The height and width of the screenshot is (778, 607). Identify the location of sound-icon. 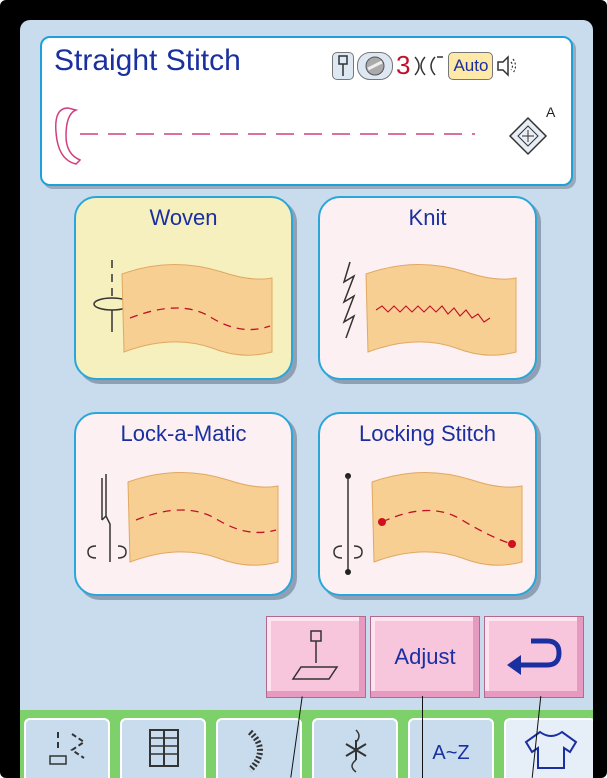
(507, 66).